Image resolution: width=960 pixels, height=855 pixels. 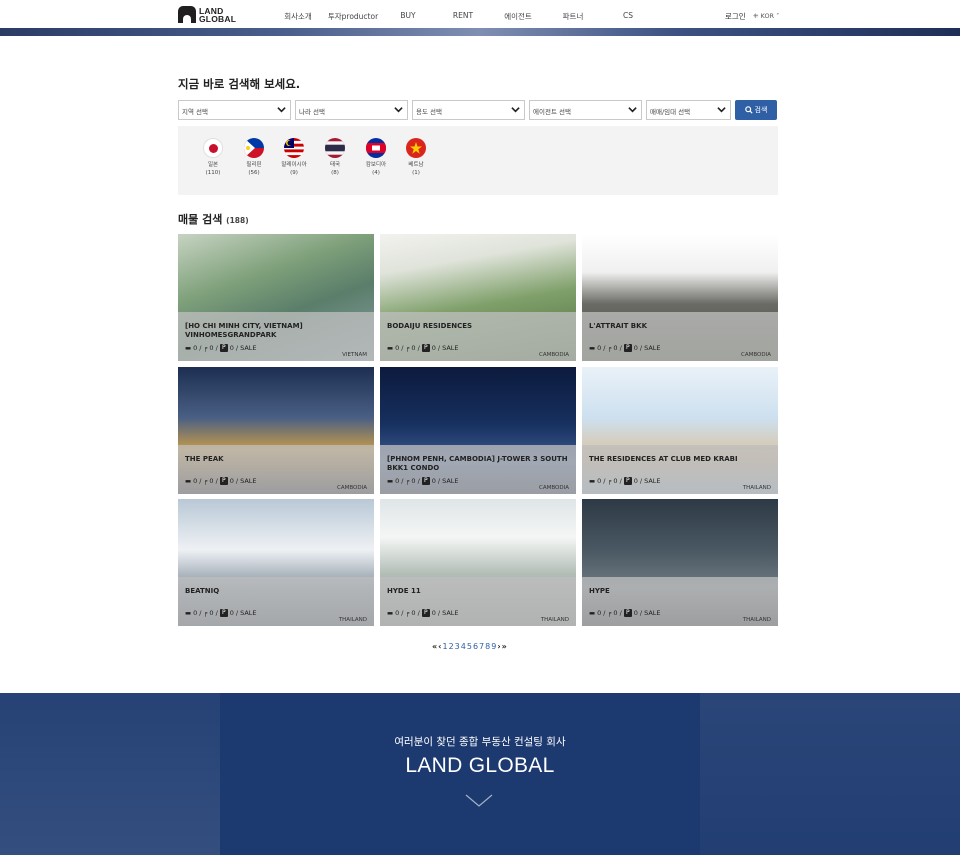 I want to click on page-link: 5, so click(x=469, y=646).